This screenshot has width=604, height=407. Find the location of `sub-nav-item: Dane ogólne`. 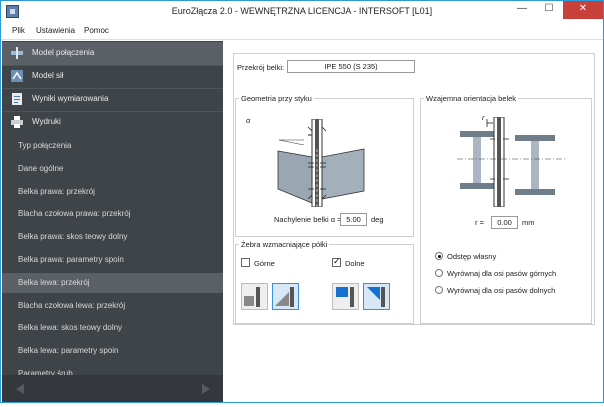

sub-nav-item: Dane ogólne is located at coordinates (112, 169).